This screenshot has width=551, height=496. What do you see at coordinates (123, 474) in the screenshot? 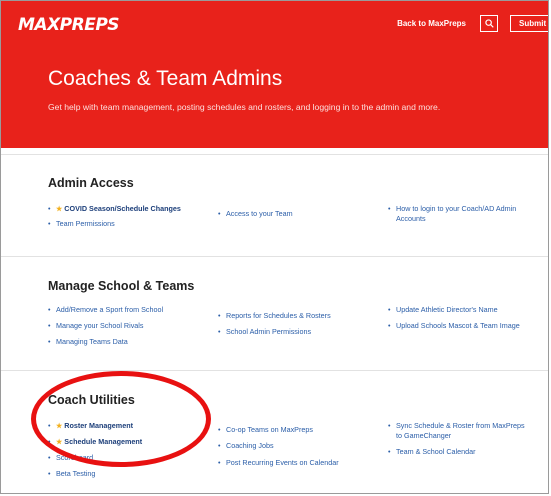
I see `article-link: • Beta Testing` at bounding box center [123, 474].